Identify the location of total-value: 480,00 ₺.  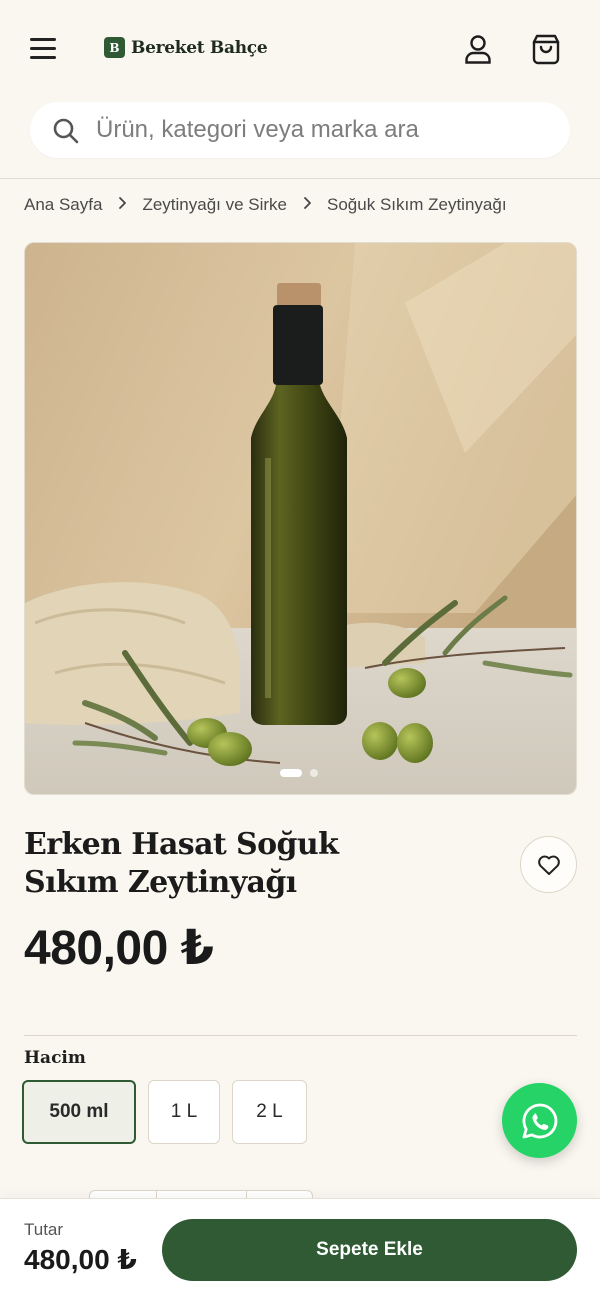
(80, 1259).